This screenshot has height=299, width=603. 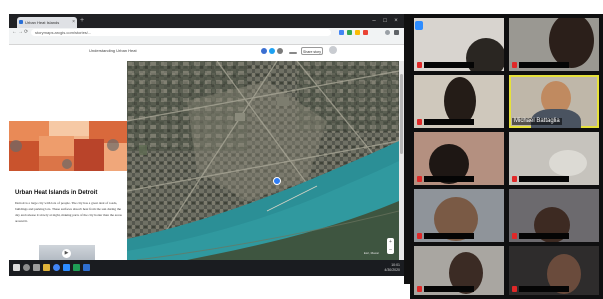 What do you see at coordinates (390, 250) in the screenshot?
I see `zoom-out-button: –` at bounding box center [390, 250].